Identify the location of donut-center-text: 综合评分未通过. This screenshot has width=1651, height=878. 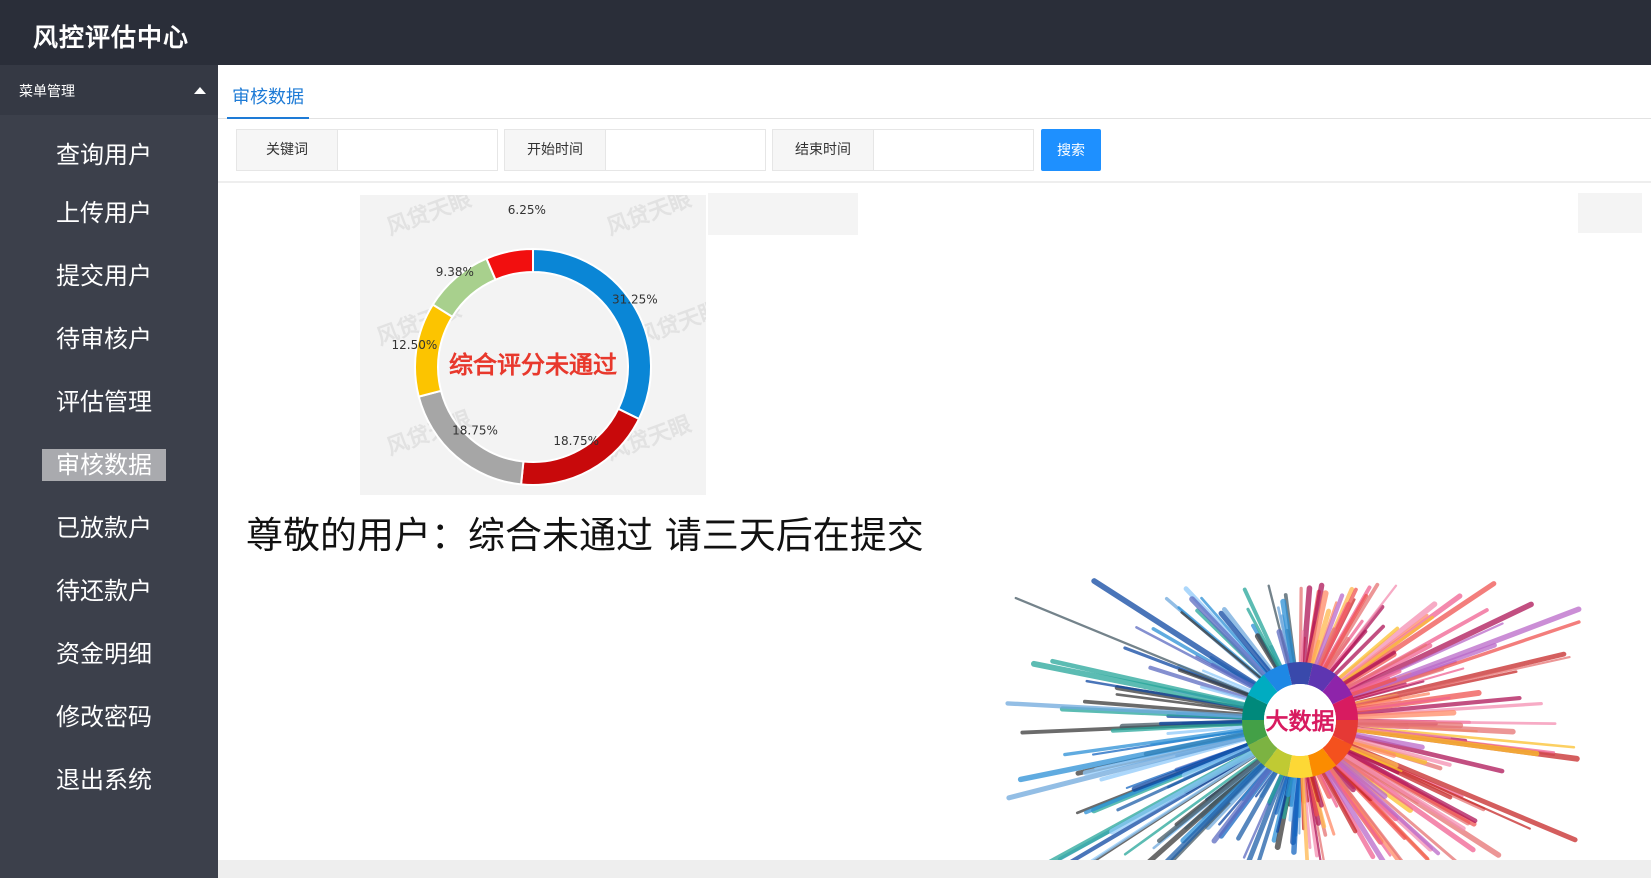
(533, 365).